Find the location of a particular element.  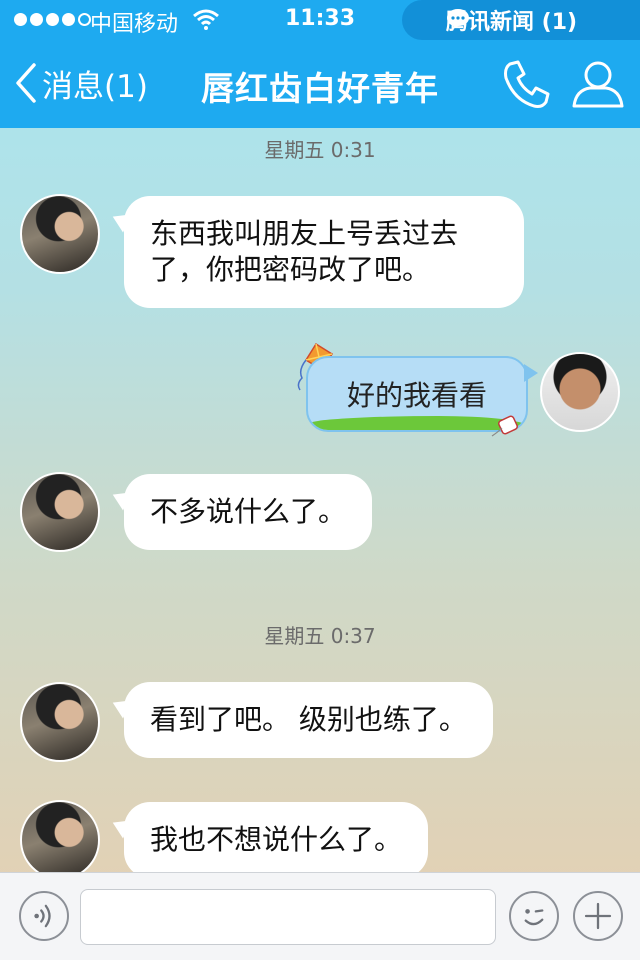

phone-icon is located at coordinates (526, 84).